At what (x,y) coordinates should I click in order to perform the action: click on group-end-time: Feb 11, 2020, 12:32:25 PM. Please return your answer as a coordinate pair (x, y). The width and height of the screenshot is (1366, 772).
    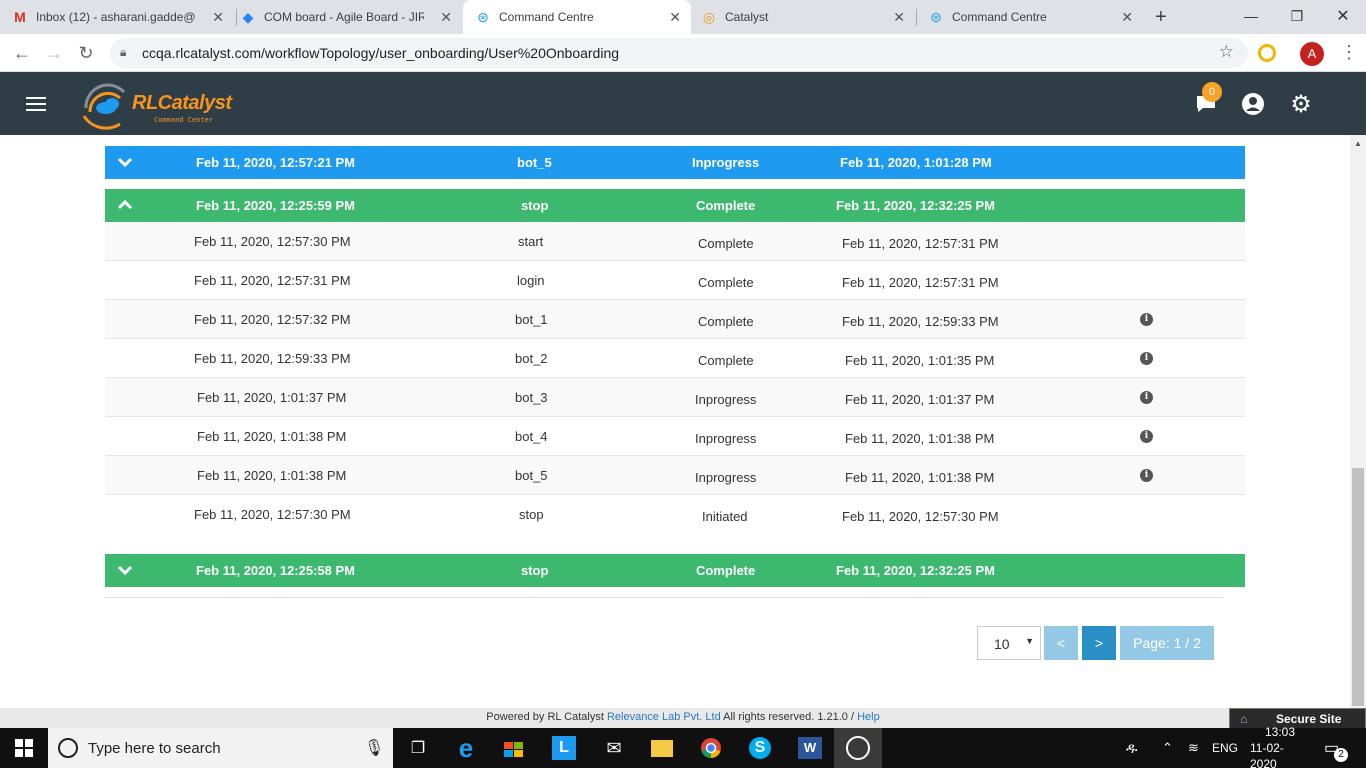
    Looking at the image, I should click on (915, 570).